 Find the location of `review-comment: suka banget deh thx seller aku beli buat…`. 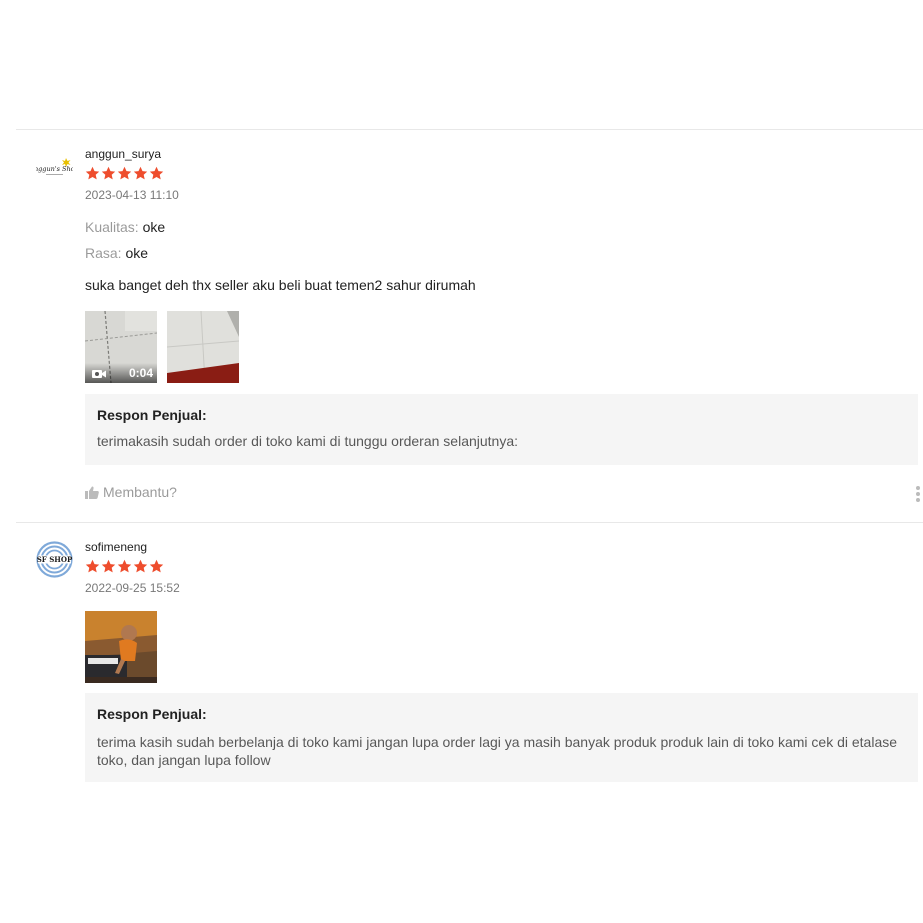

review-comment: suka banget deh thx seller aku beli buat… is located at coordinates (280, 285).